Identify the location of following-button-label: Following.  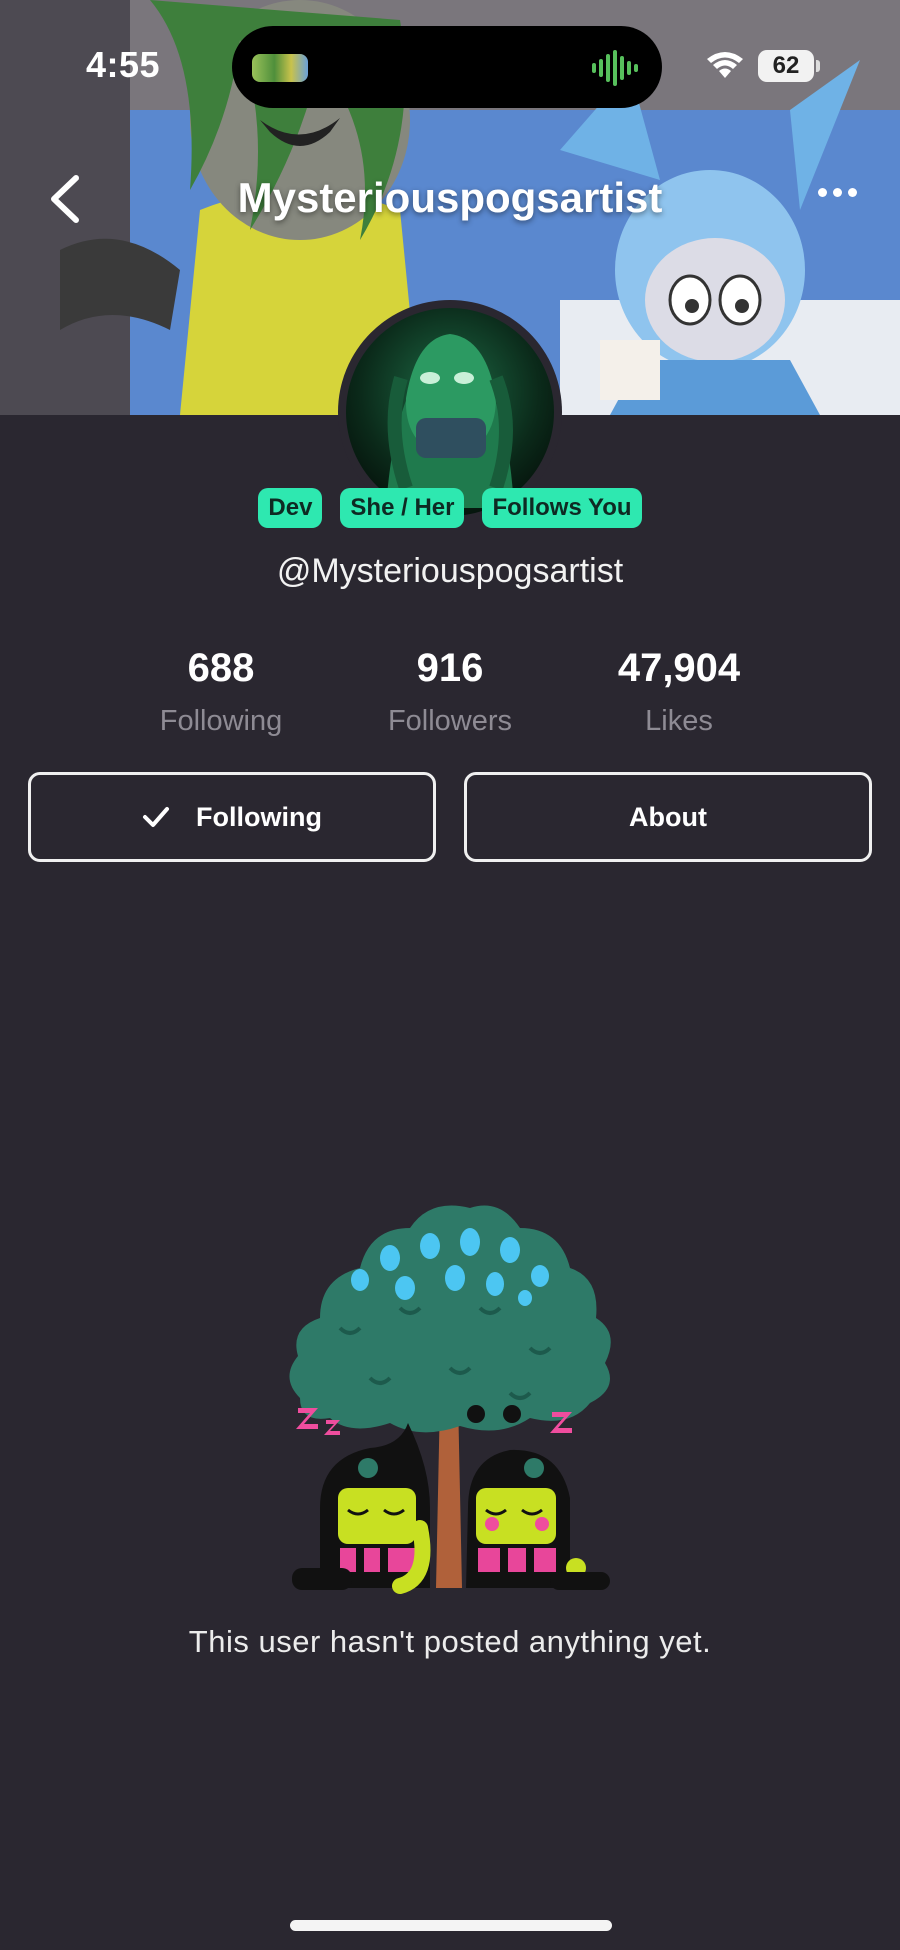
(259, 816).